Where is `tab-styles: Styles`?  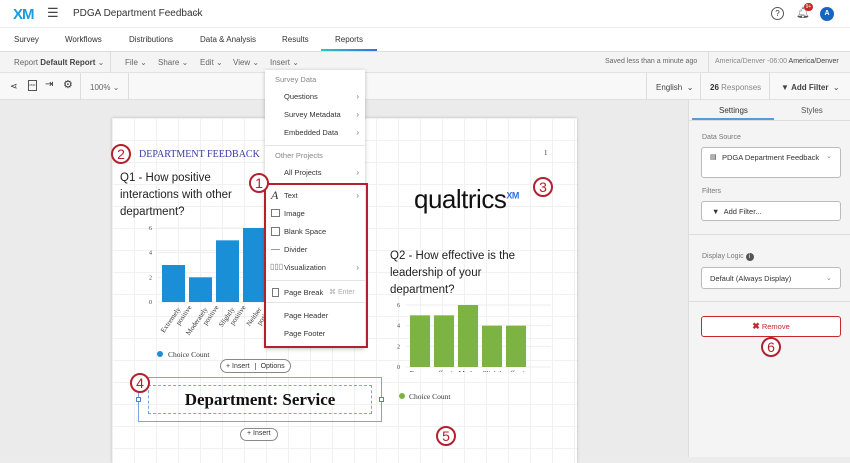
tab-styles: Styles is located at coordinates (812, 110).